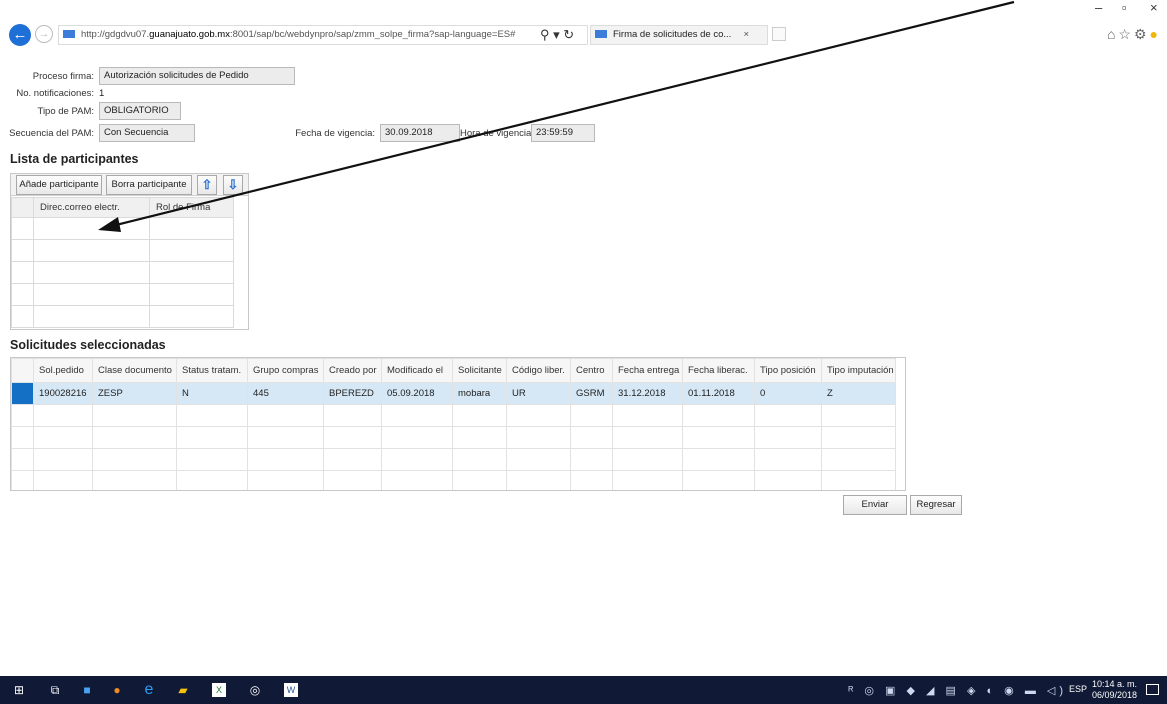 Image resolution: width=1167 pixels, height=704 pixels. I want to click on system-tray-icons: ᴿ ◎ ▣ ◆ ◢ ▤ ◈ ◐ ◉ ▬ ◁), so click(957, 690).